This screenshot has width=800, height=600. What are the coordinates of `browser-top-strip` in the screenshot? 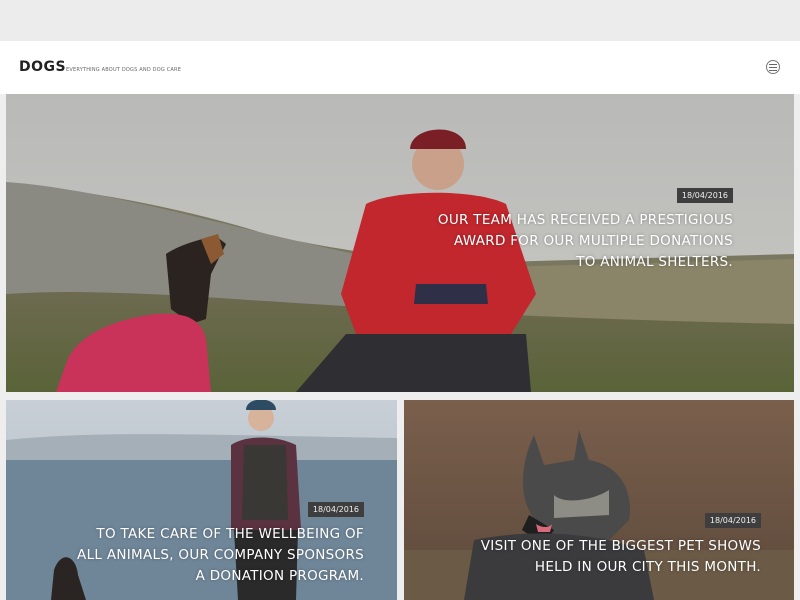 It's located at (400, 20).